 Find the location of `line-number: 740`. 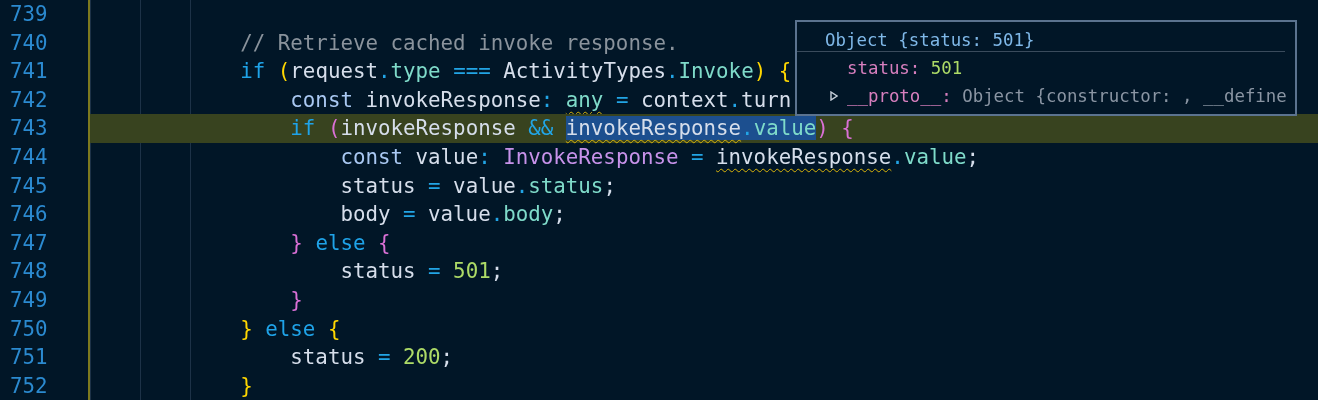

line-number: 740 is located at coordinates (29, 43).